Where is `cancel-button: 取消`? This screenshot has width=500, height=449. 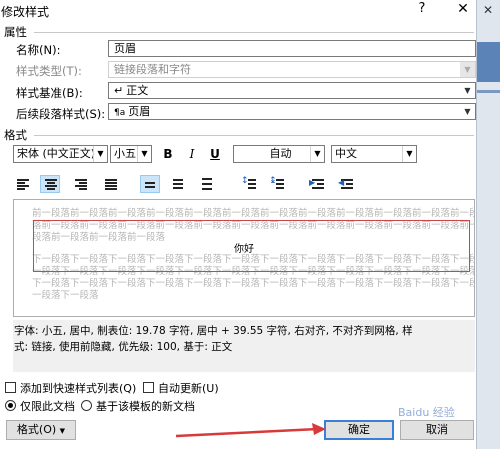 cancel-button: 取消 is located at coordinates (437, 430).